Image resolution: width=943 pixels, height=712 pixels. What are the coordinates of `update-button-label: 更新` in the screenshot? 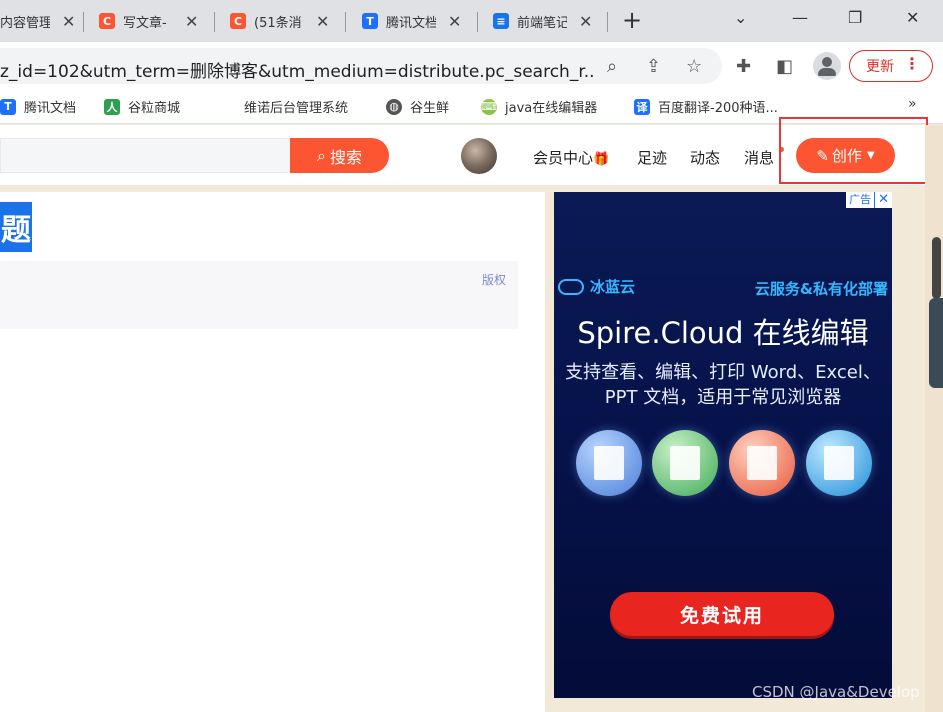 It's located at (880, 67).